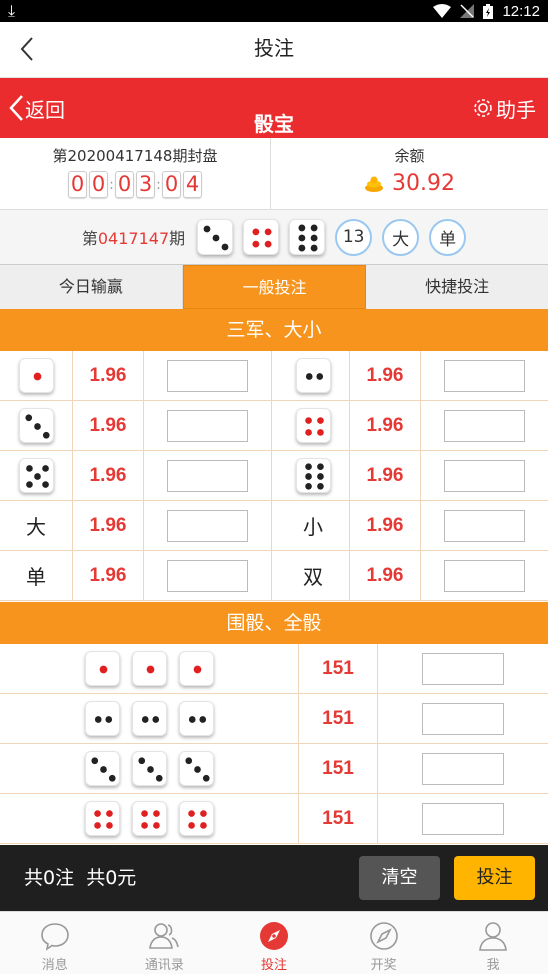 The image size is (548, 974). Describe the element at coordinates (442, 11) in the screenshot. I see `wifi-icon` at that location.